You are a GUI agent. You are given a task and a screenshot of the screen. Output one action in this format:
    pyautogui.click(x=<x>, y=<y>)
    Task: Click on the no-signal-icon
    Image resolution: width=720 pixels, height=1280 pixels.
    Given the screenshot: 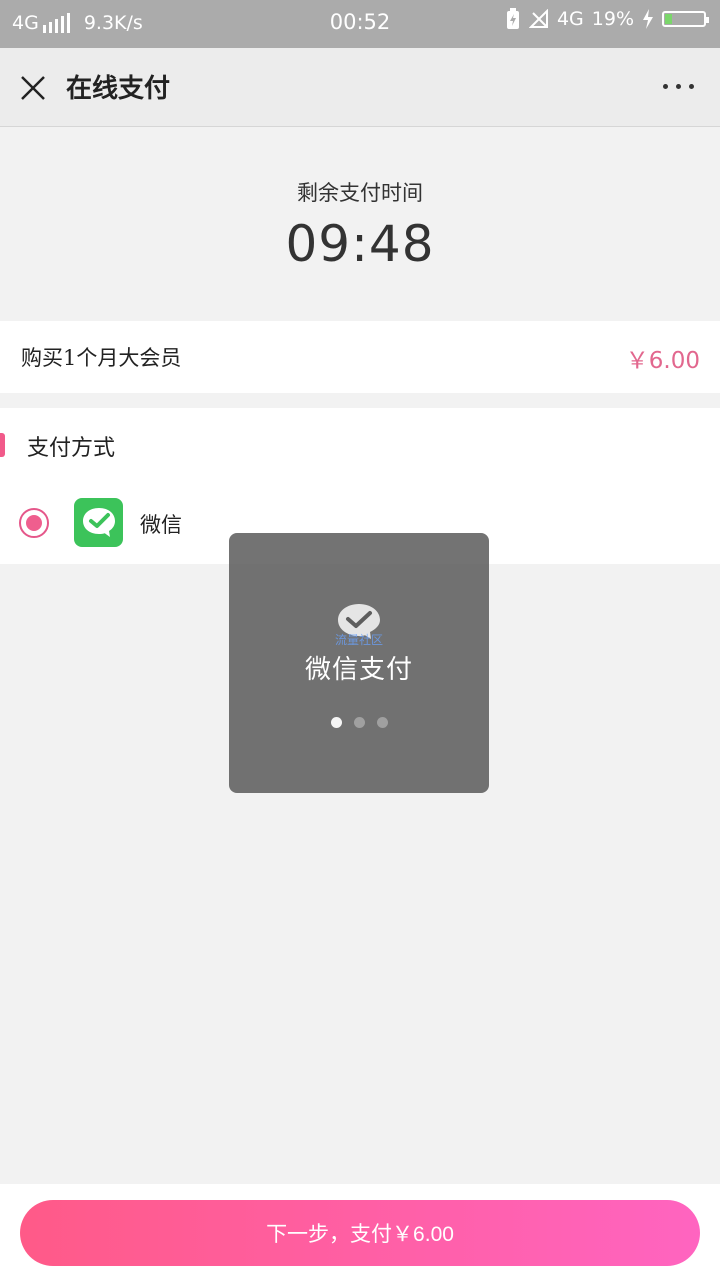 What is the action you would take?
    pyautogui.click(x=538, y=18)
    